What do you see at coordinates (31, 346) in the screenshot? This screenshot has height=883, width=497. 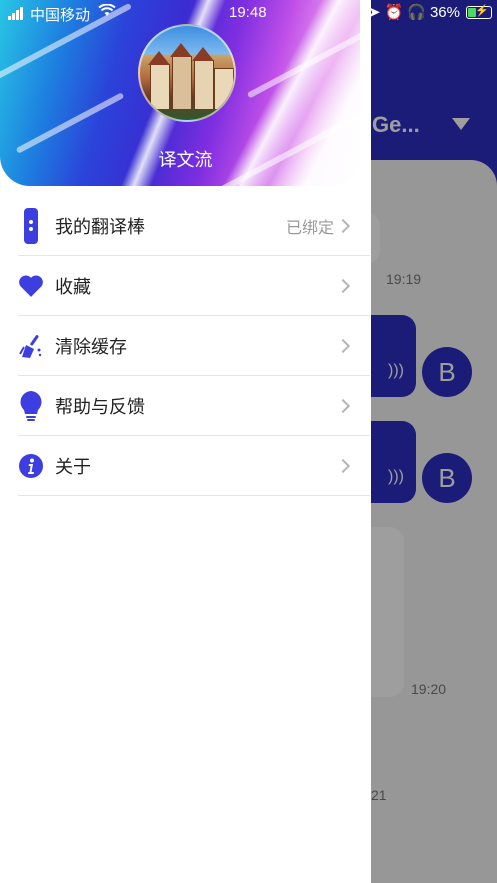 I see `broom-icon` at bounding box center [31, 346].